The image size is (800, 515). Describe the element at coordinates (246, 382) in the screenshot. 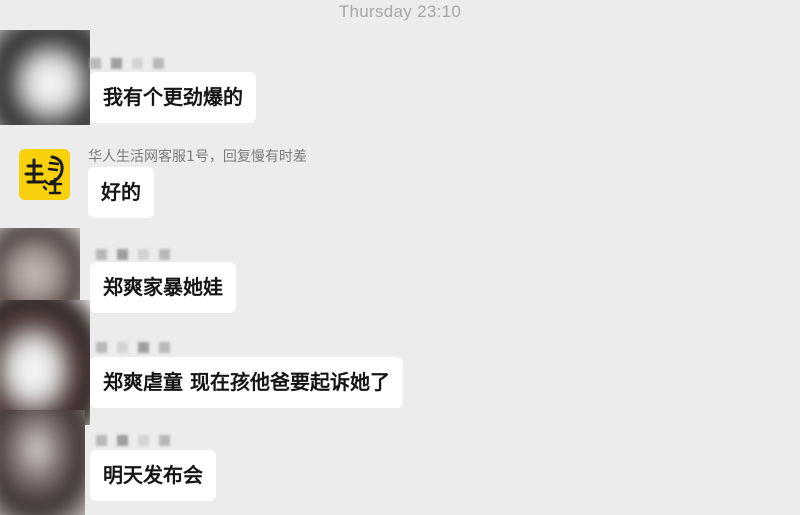

I see `message-bubble: 郑爽虐童 现在孩他爸要起诉她了` at that location.